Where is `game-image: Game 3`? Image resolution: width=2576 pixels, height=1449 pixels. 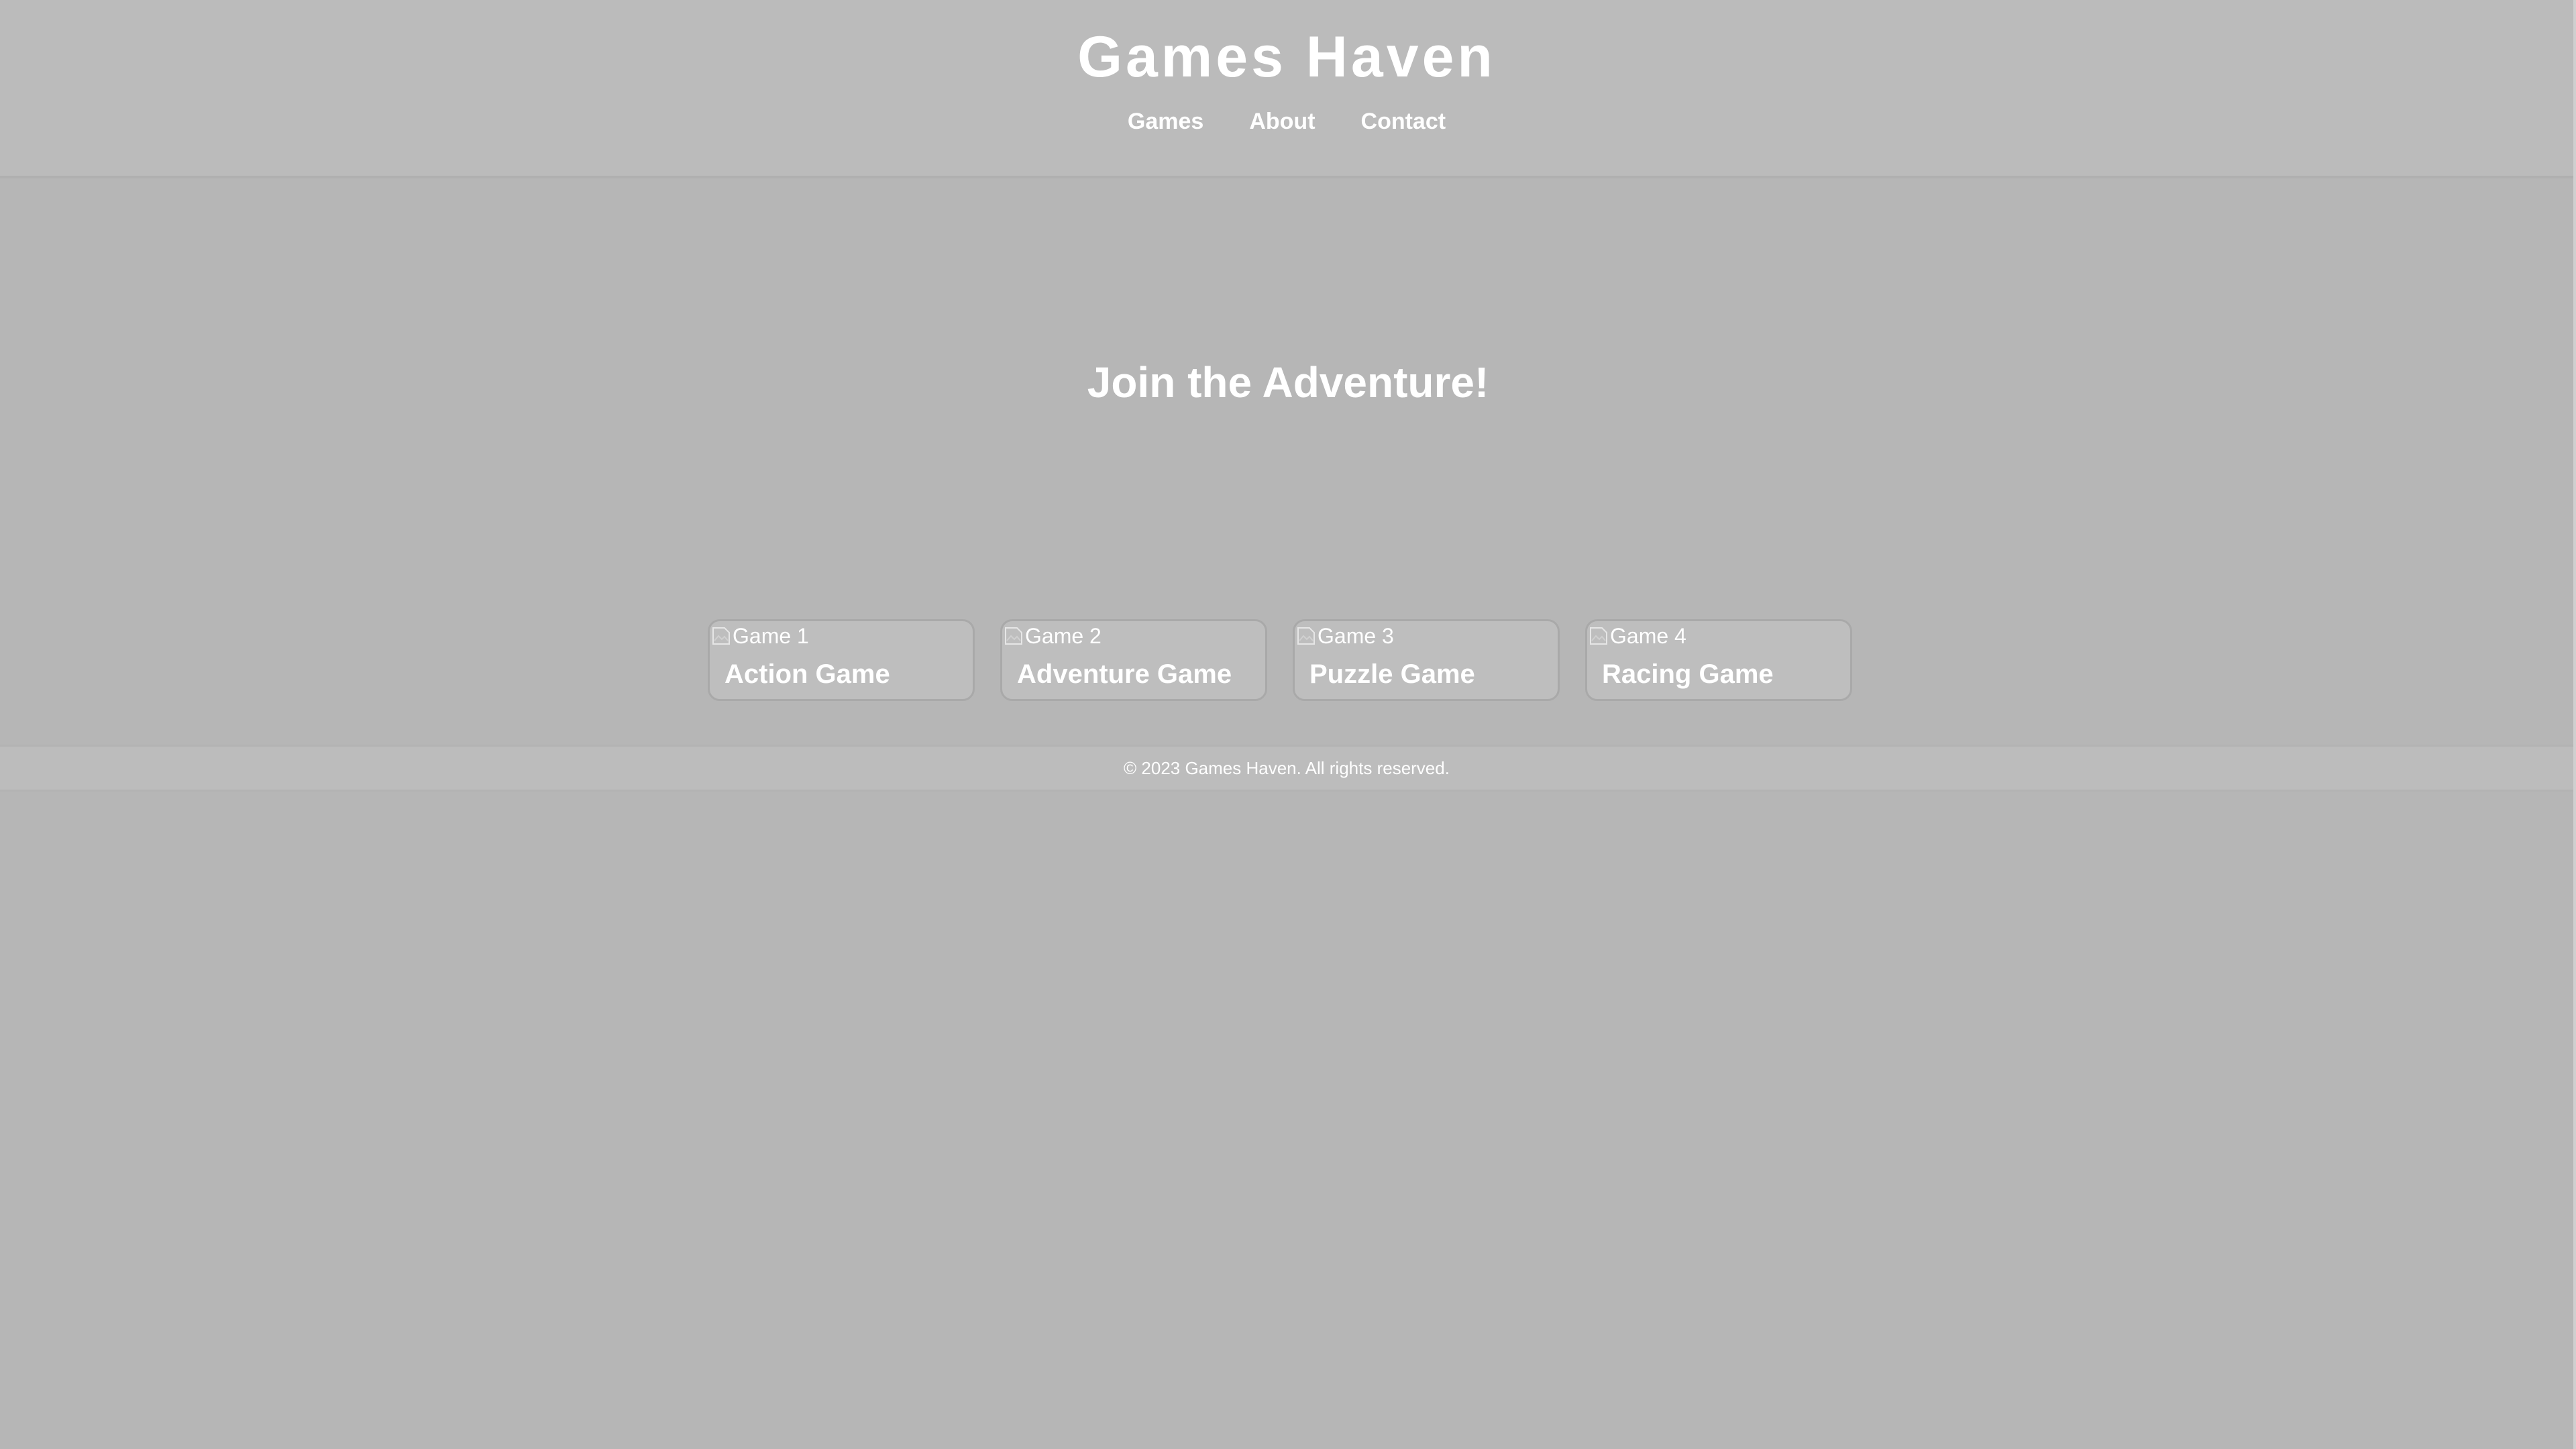 game-image: Game 3 is located at coordinates (1345, 636).